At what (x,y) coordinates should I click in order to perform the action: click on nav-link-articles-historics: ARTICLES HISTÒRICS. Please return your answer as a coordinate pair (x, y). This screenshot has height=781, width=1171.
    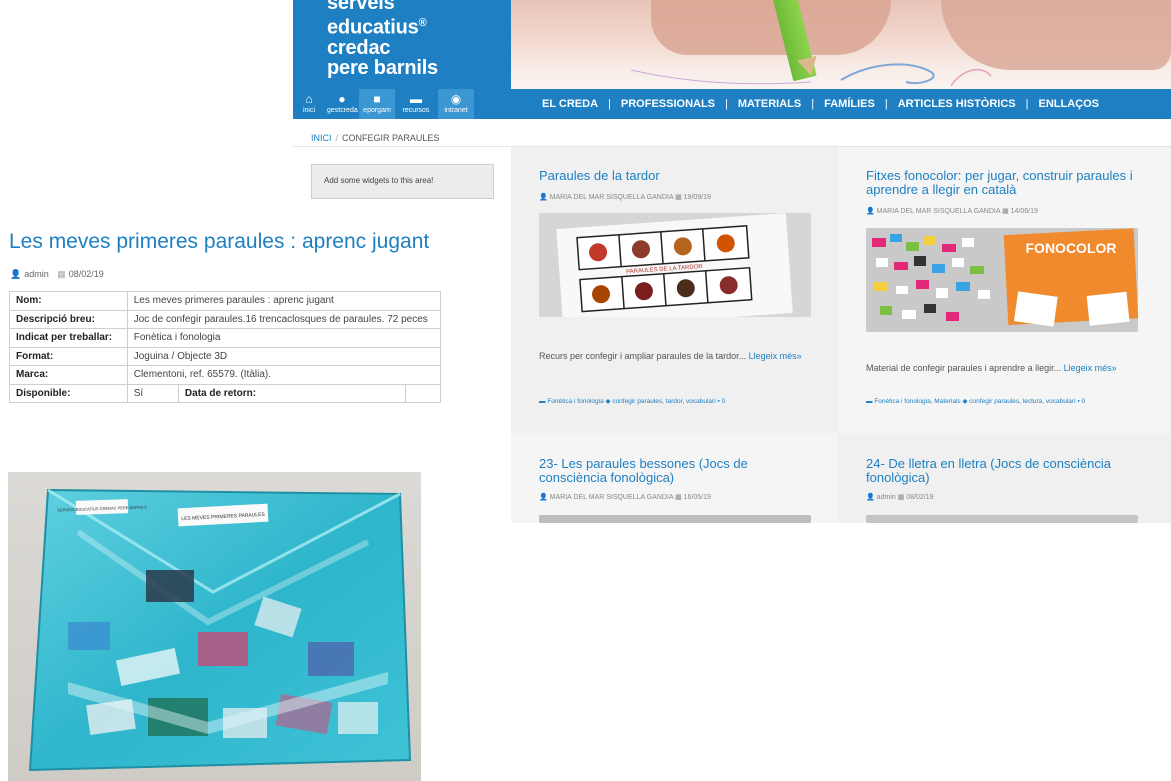
    Looking at the image, I should click on (957, 104).